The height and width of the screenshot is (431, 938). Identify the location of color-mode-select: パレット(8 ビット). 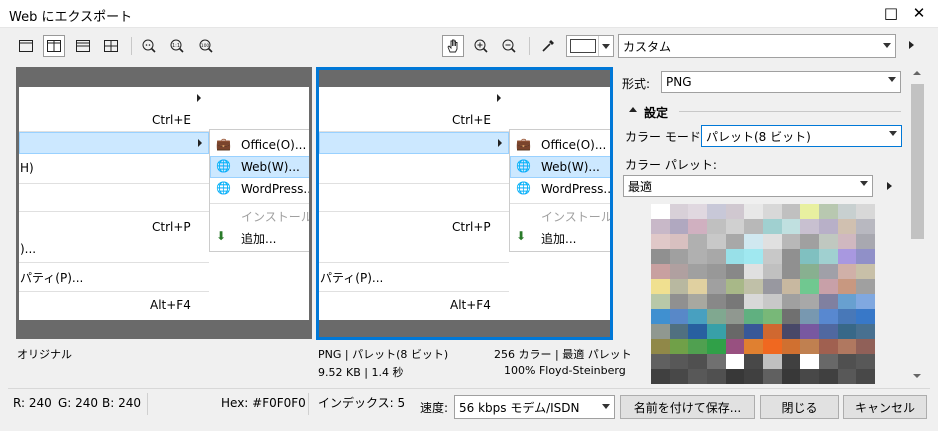
(801, 136).